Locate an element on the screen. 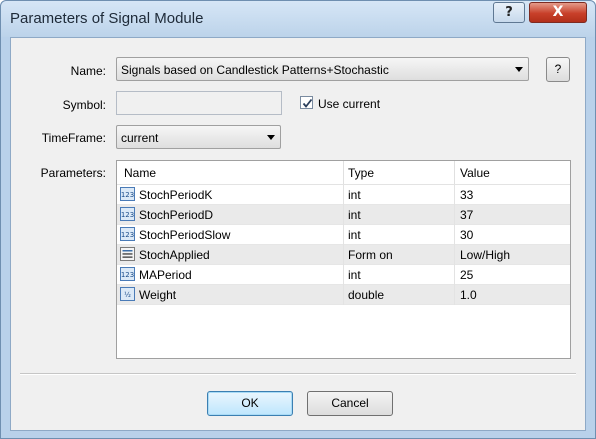 This screenshot has height=439, width=596. double-icon: ½ is located at coordinates (127, 294).